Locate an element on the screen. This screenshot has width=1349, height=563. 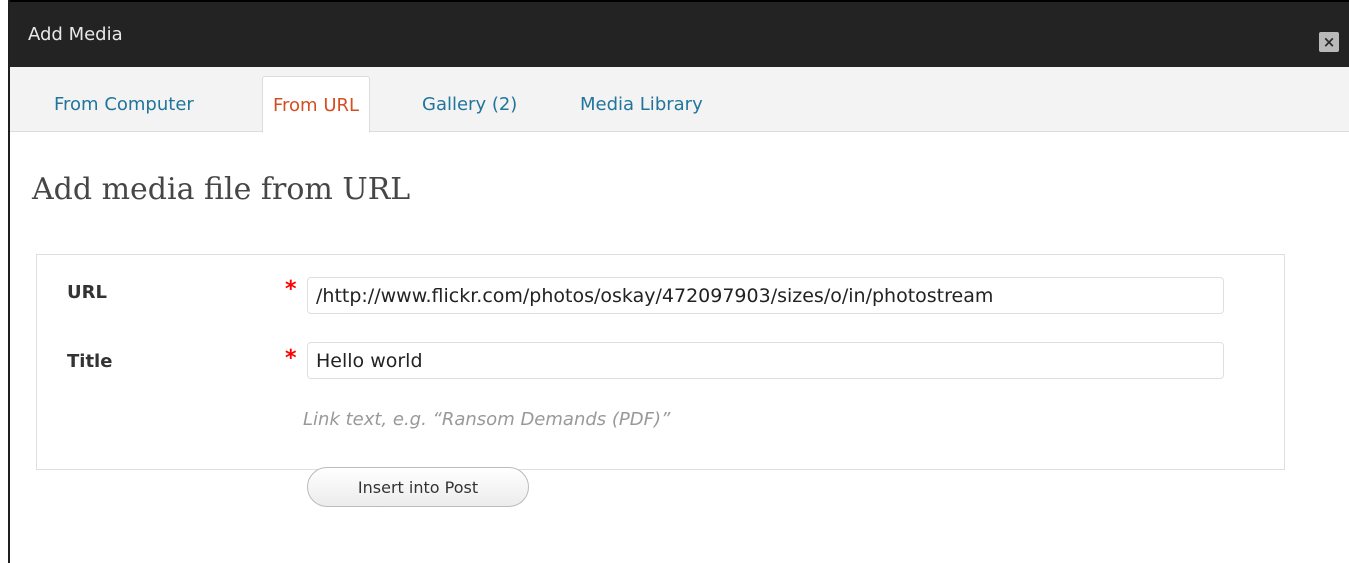
tab-from-computer: From Computer is located at coordinates (124, 104).